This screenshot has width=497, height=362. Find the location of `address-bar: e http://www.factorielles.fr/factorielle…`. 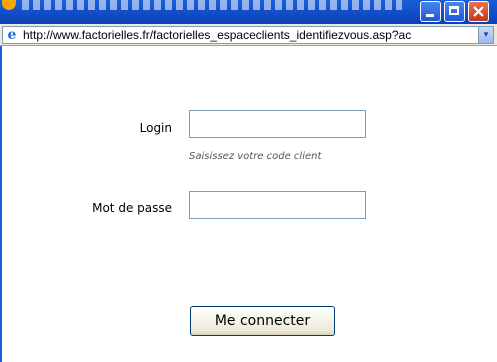

address-bar: e http://www.factorielles.fr/factorielle… is located at coordinates (248, 35).